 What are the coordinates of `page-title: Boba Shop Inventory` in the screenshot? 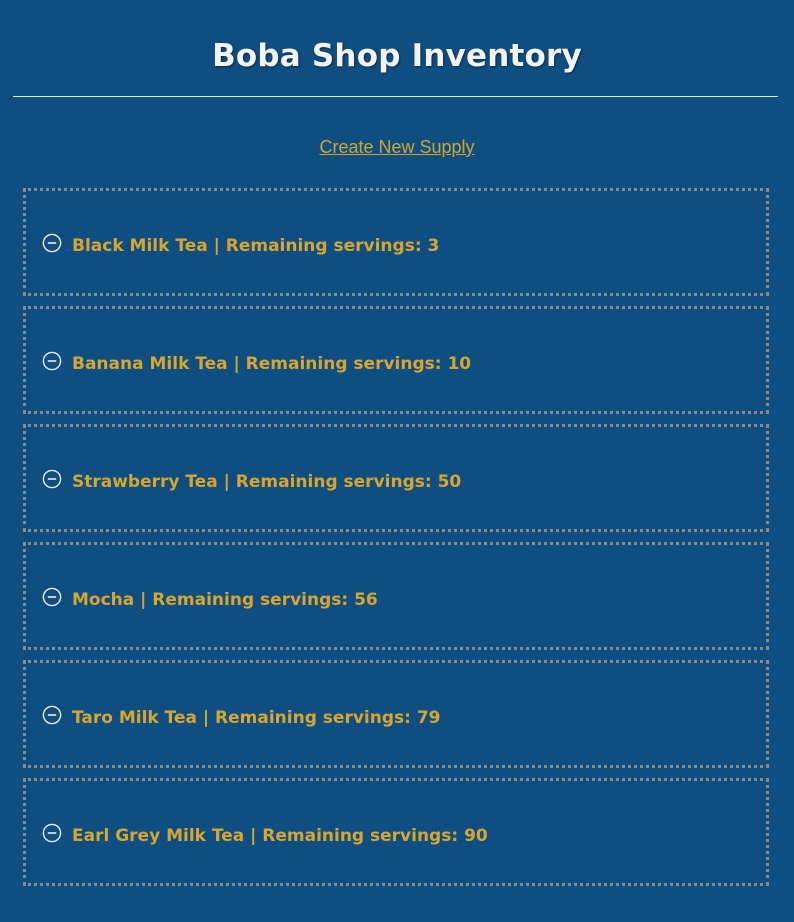 It's located at (397, 56).